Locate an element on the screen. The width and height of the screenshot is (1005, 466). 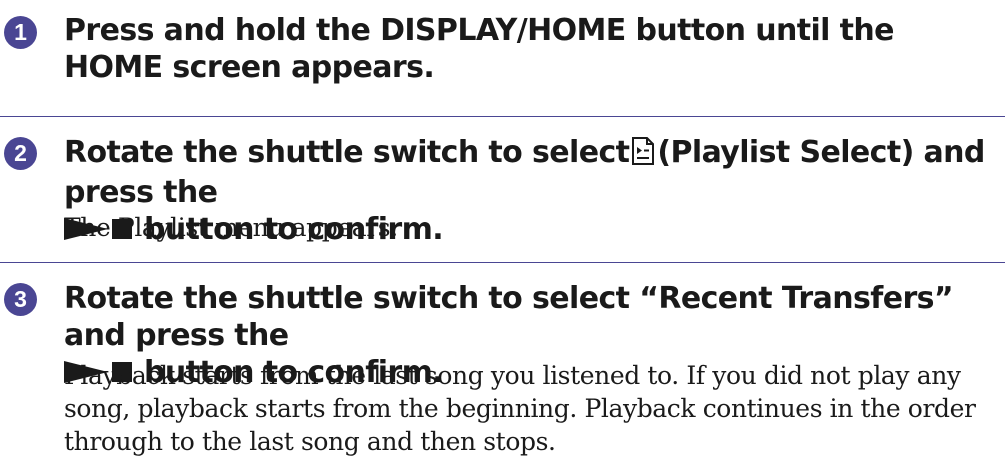
playlist-select-icon is located at coordinates (643, 155).